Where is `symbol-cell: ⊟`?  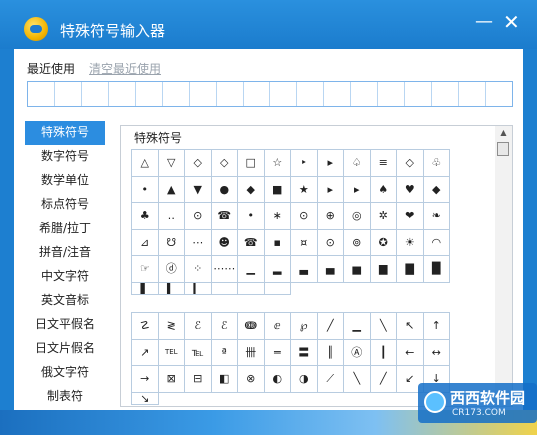 symbol-cell: ⊟ is located at coordinates (198, 379).